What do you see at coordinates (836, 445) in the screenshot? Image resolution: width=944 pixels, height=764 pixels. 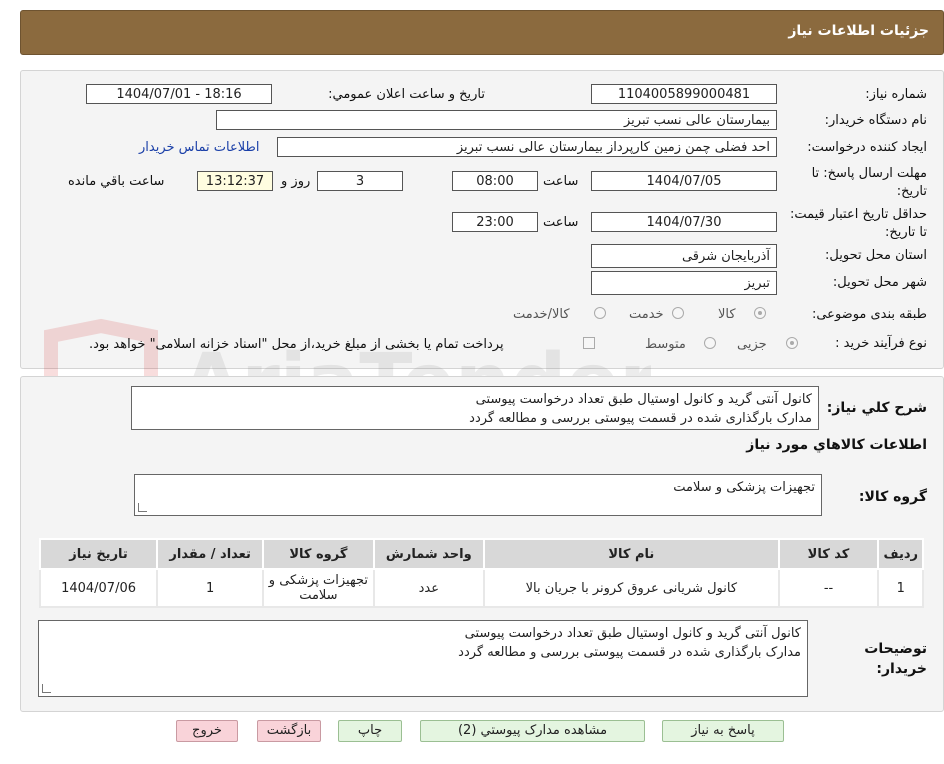 I see `goods-info-title: اطلاعات کالاهاي مورد نیاز` at bounding box center [836, 445].